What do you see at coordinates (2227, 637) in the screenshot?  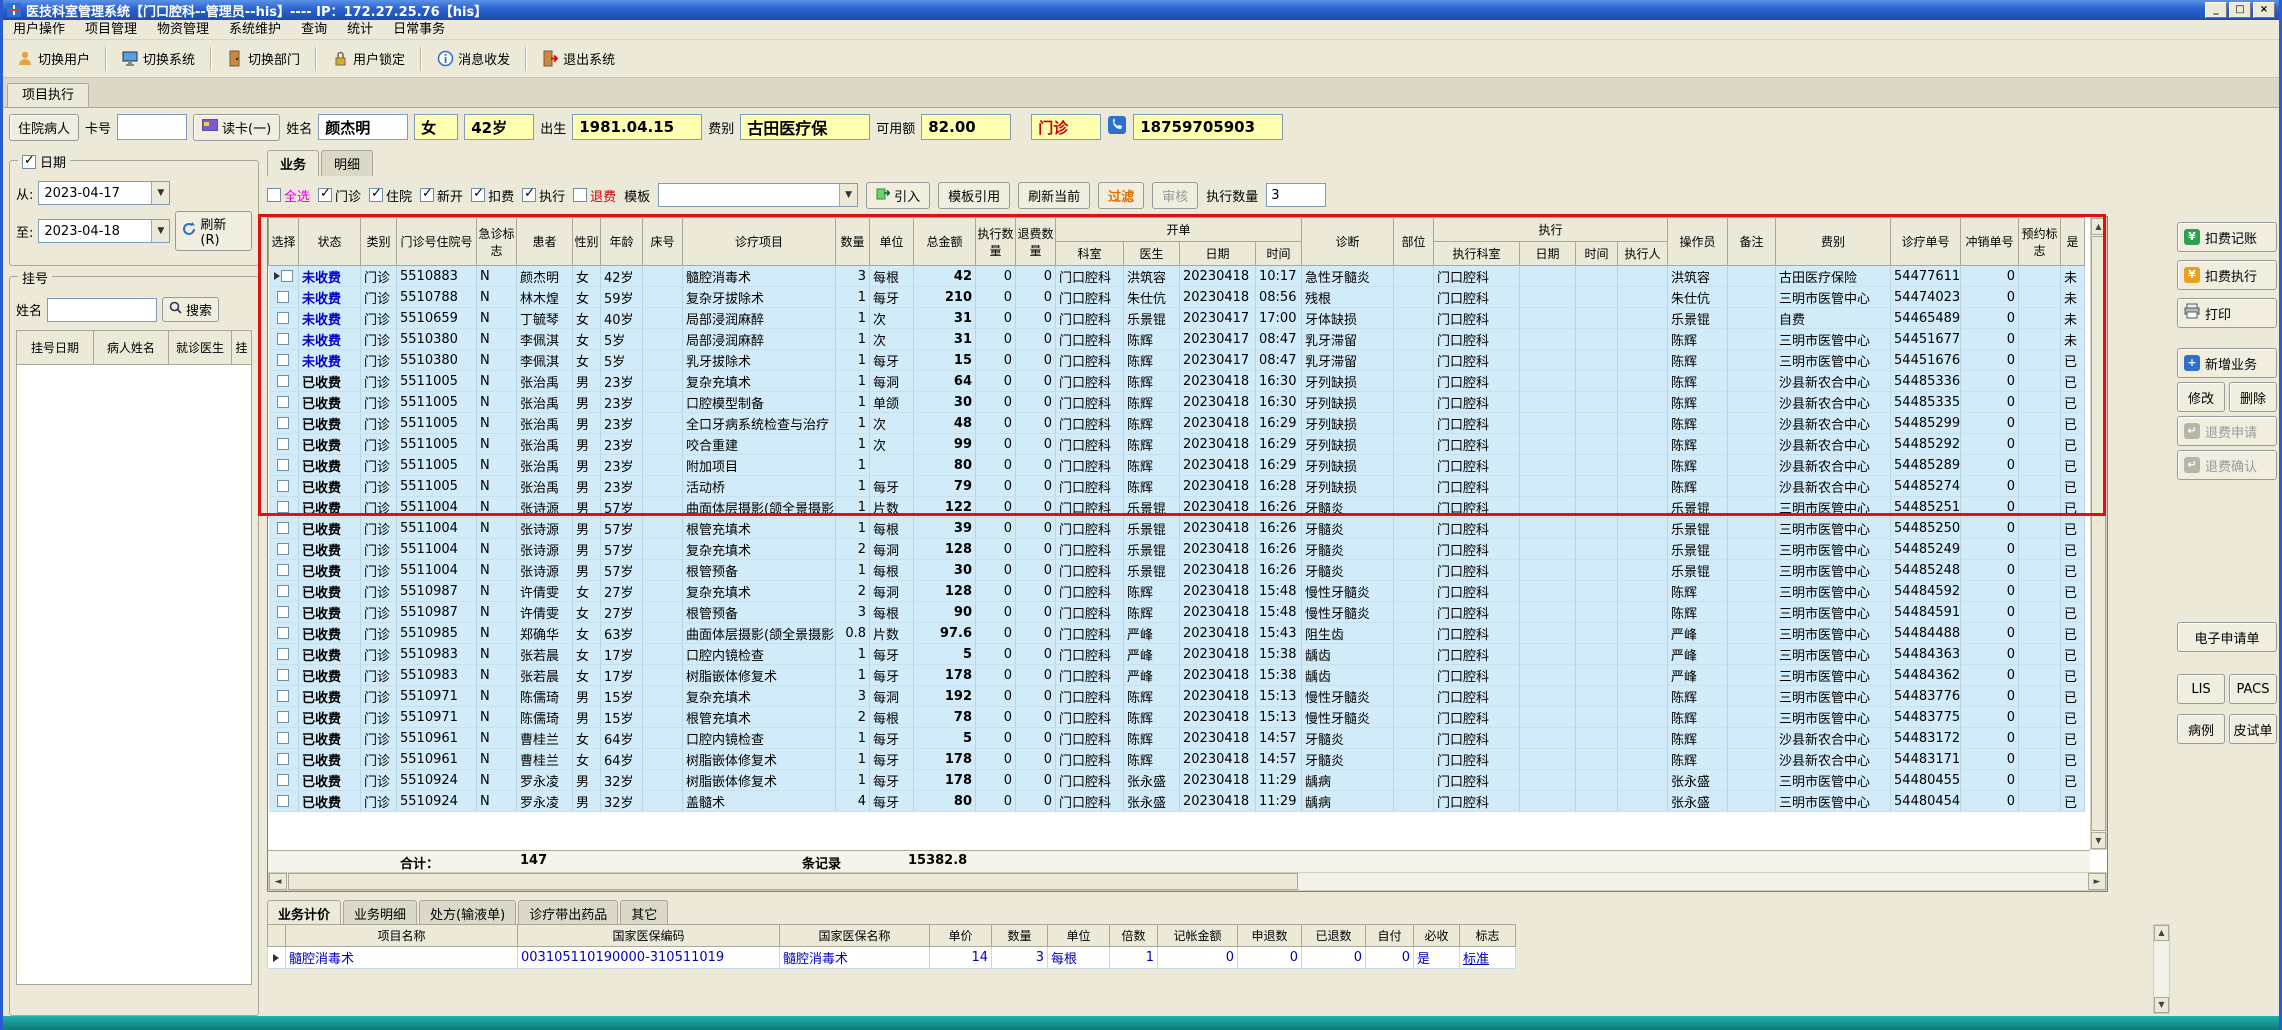 I see `e-request-button: 电子申请单` at bounding box center [2227, 637].